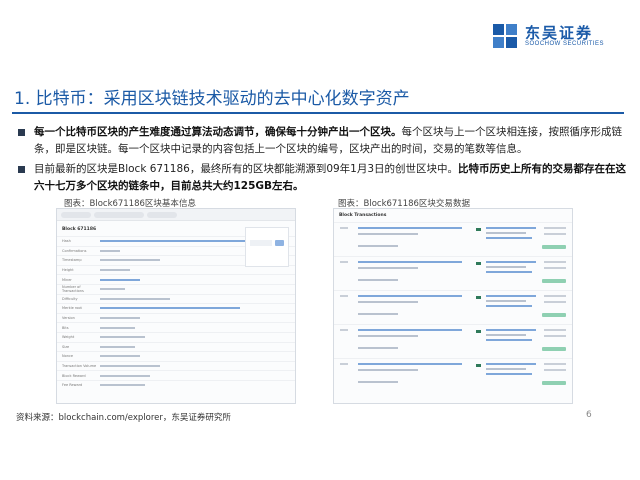  Describe the element at coordinates (505, 36) in the screenshot. I see `logo-mark-icon` at that location.